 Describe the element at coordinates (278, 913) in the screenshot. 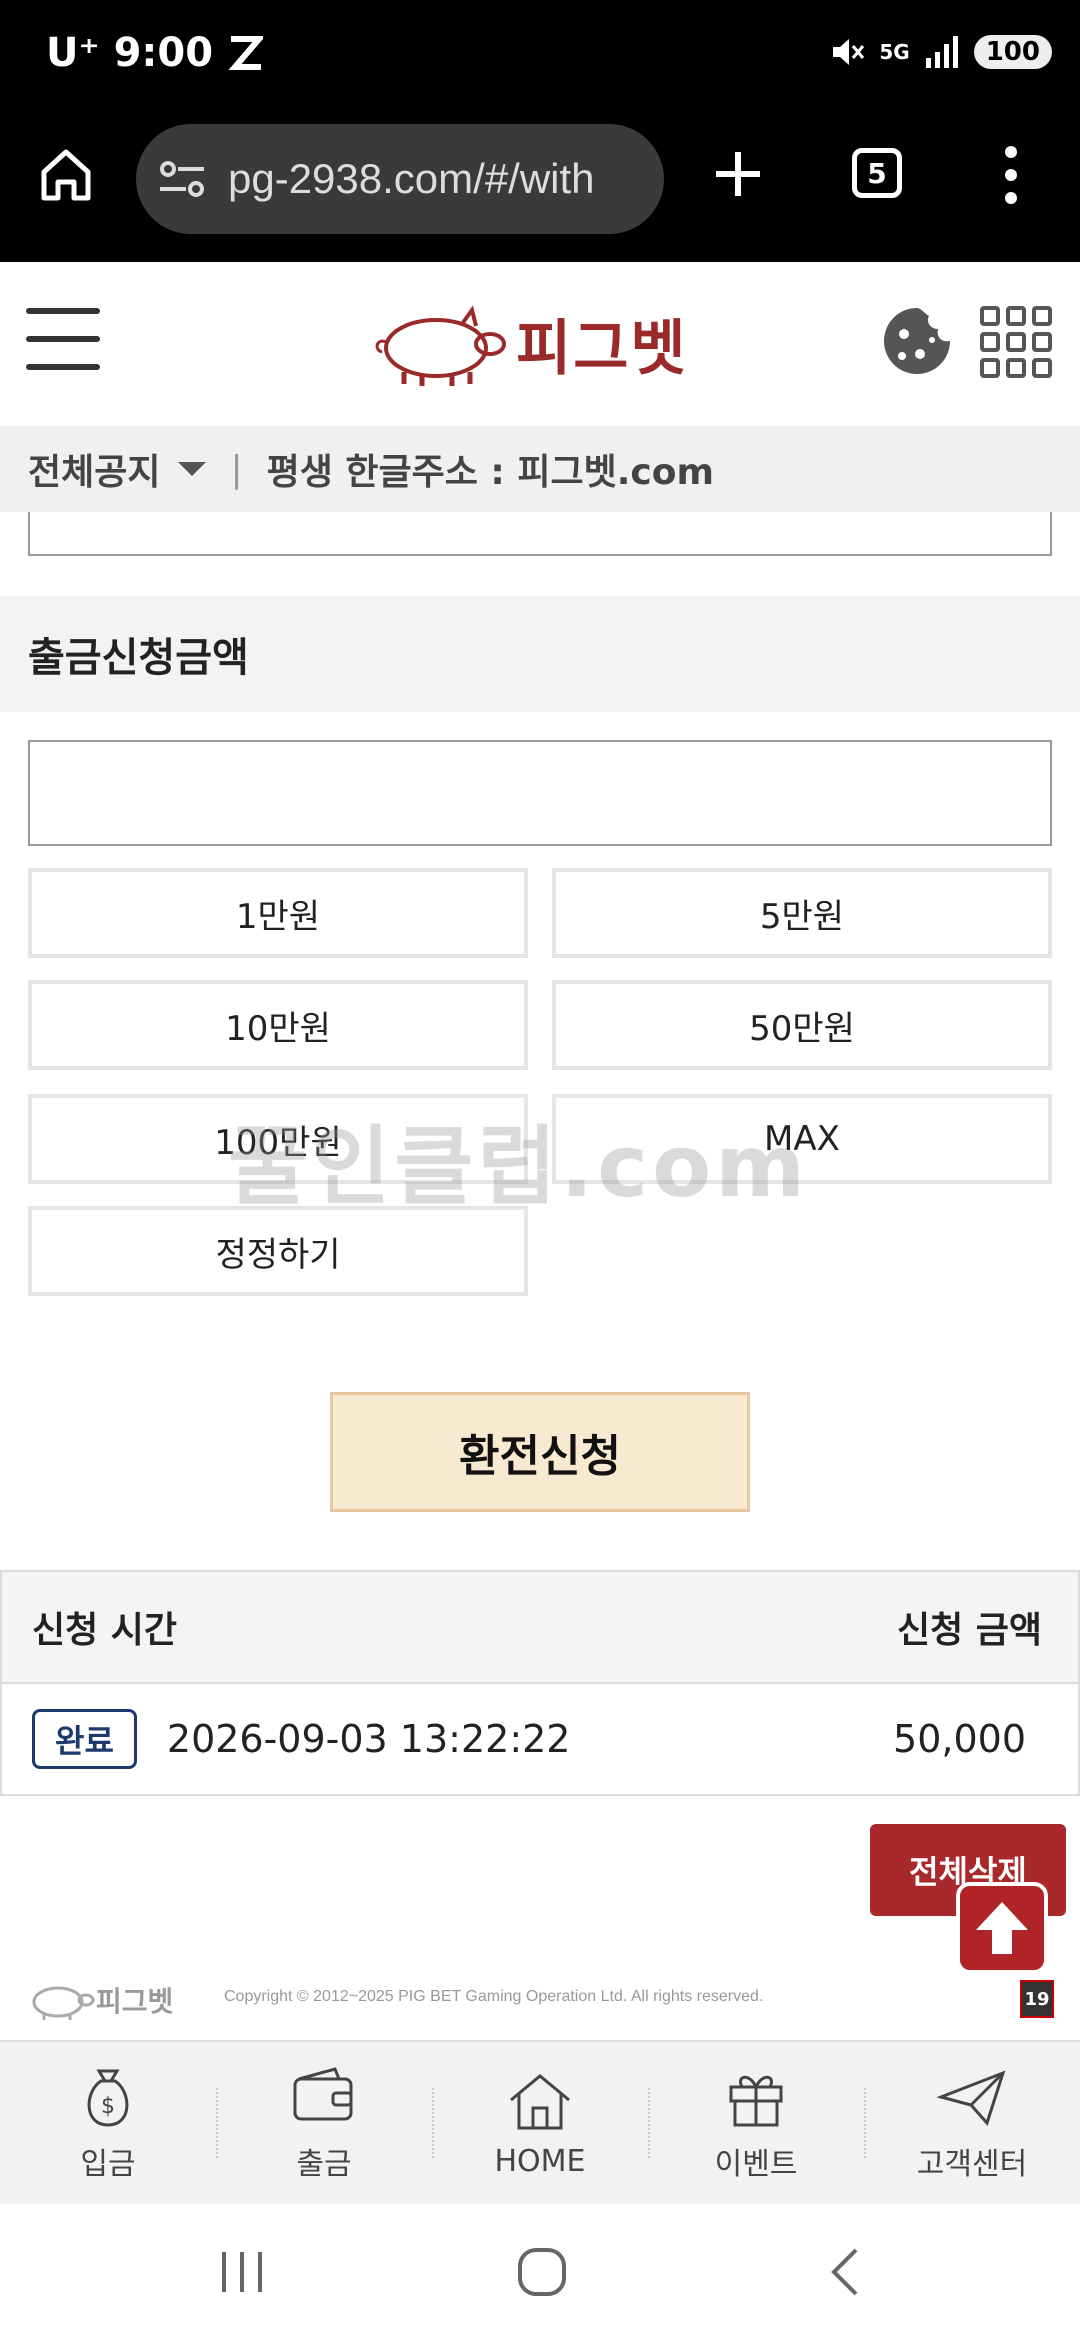

I see `quick-amount-button: 1만원` at that location.